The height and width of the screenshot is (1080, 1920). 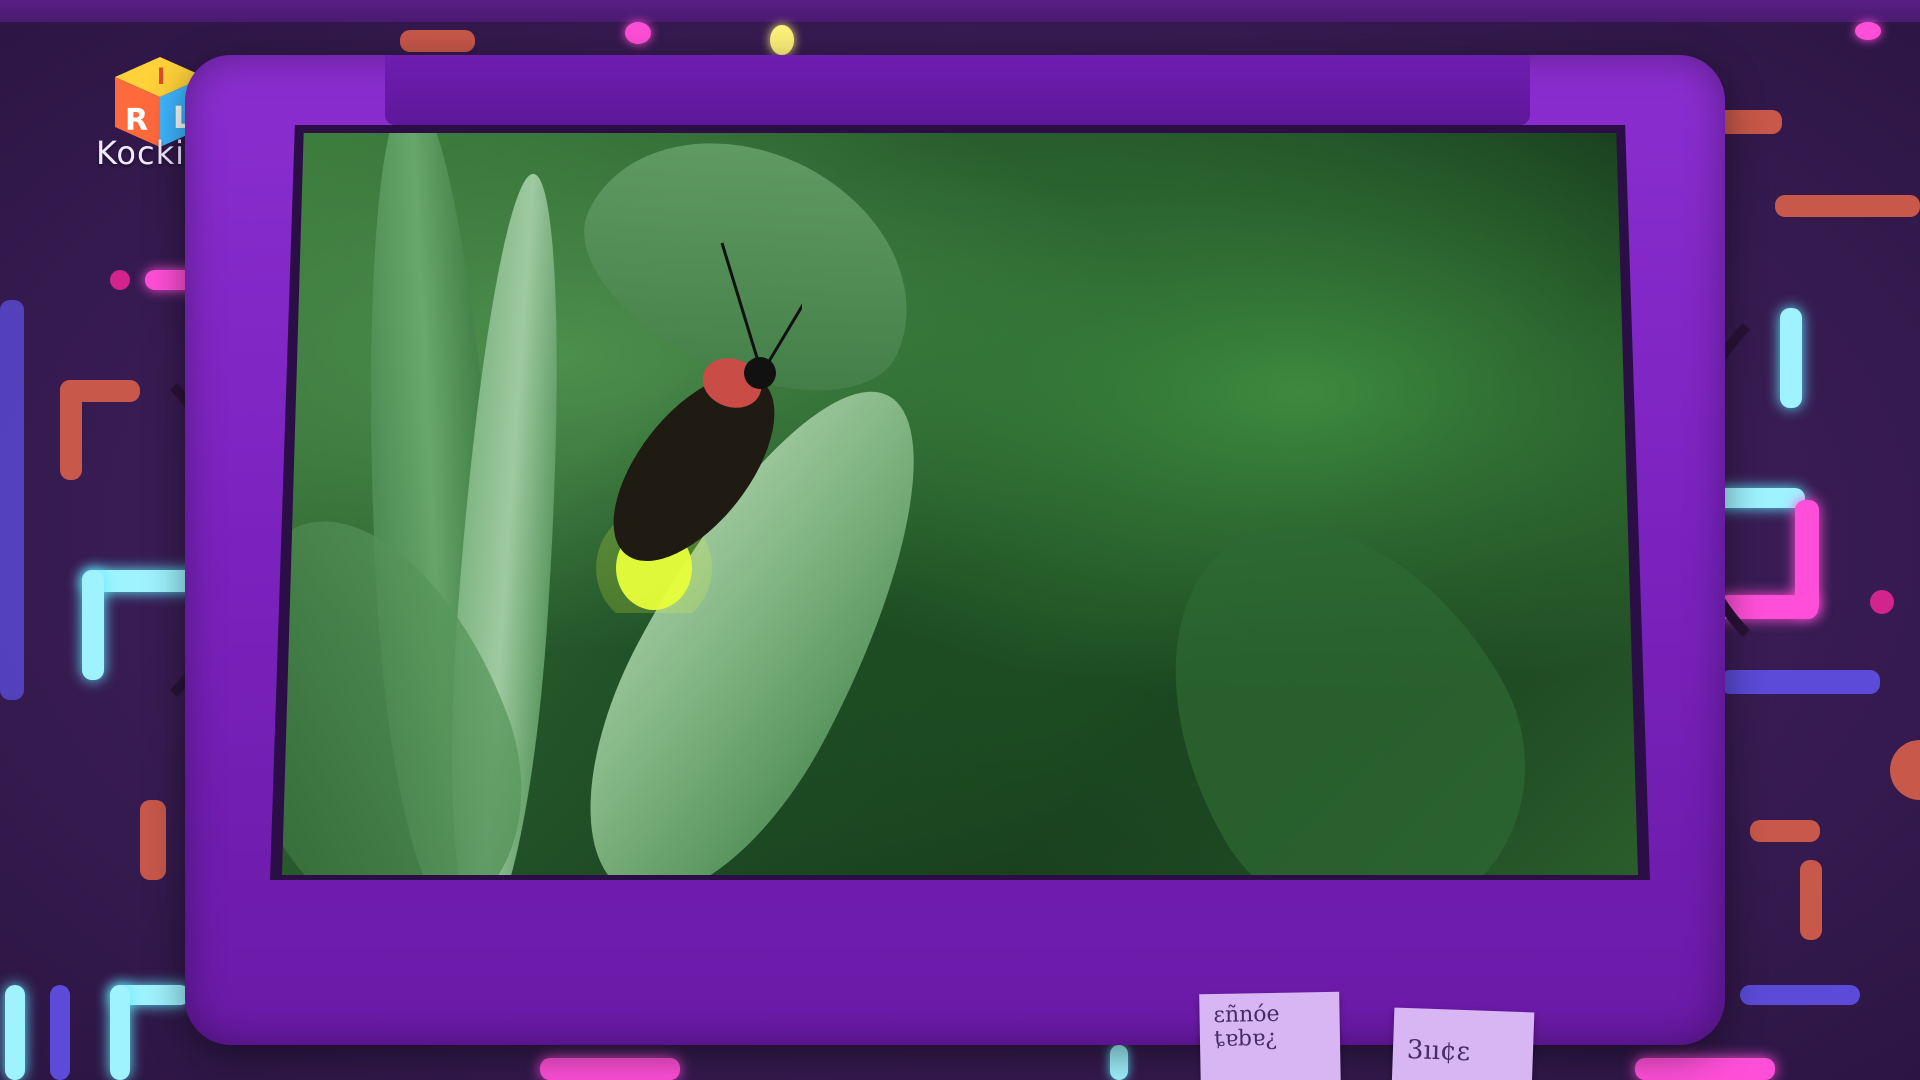 What do you see at coordinates (136, 120) in the screenshot?
I see `cube-letter-left: R` at bounding box center [136, 120].